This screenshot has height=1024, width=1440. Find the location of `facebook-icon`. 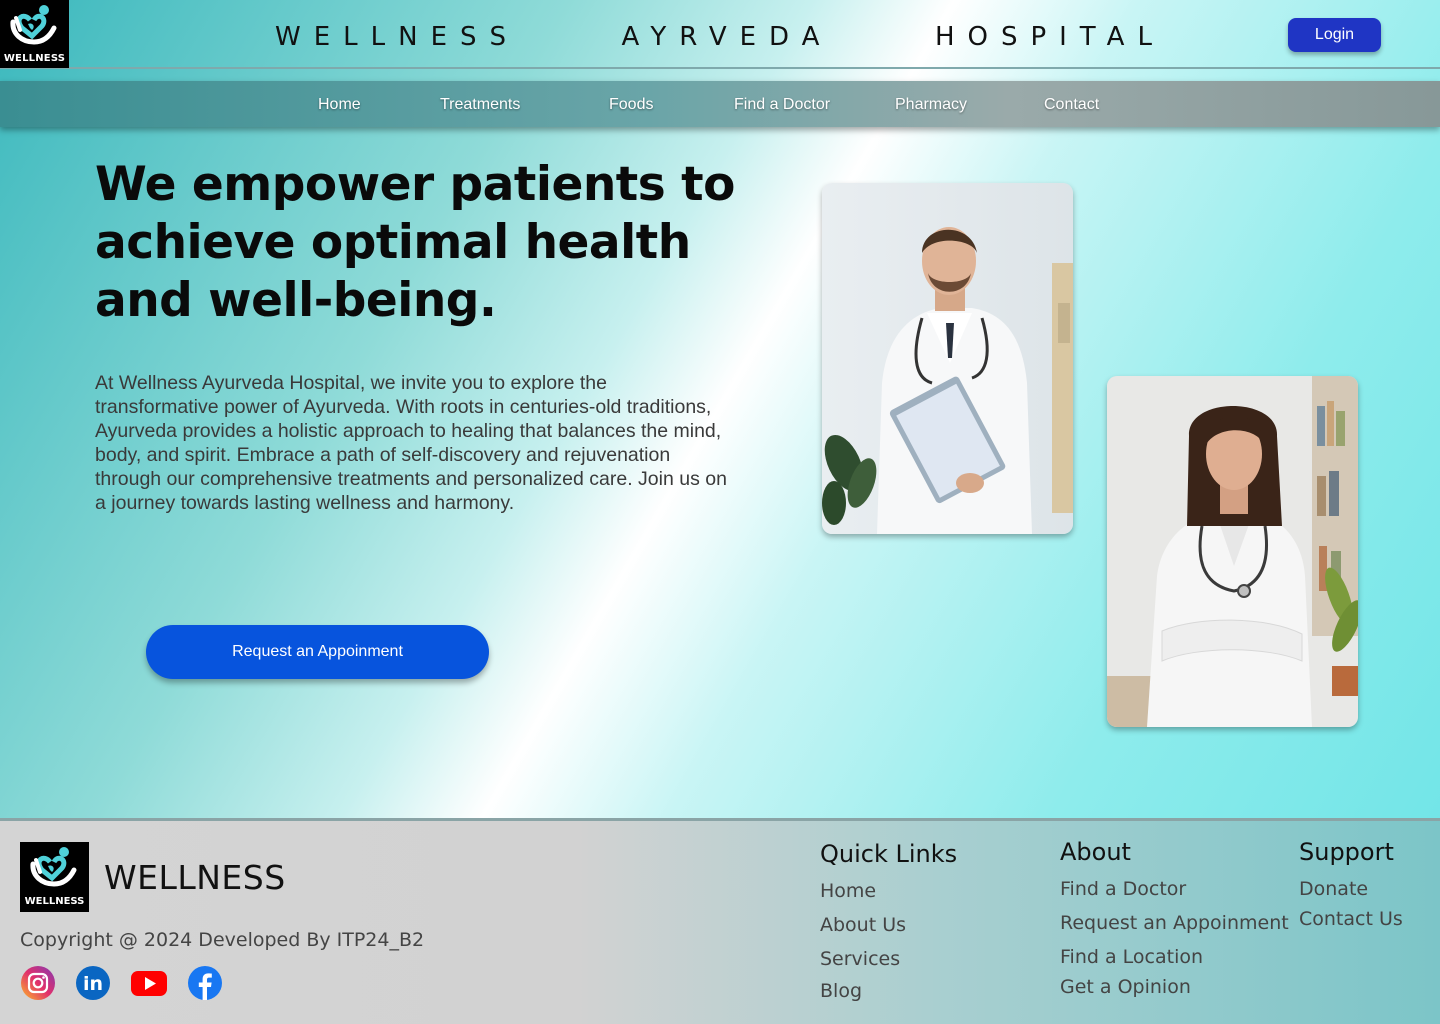

facebook-icon is located at coordinates (205, 983).